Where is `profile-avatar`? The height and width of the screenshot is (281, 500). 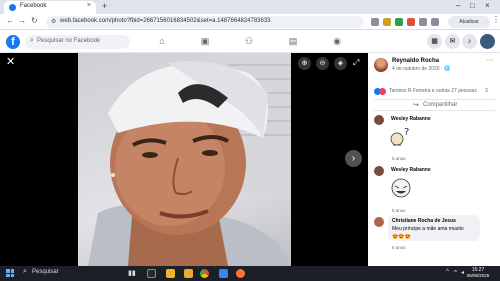 profile-avatar is located at coordinates (487, 41).